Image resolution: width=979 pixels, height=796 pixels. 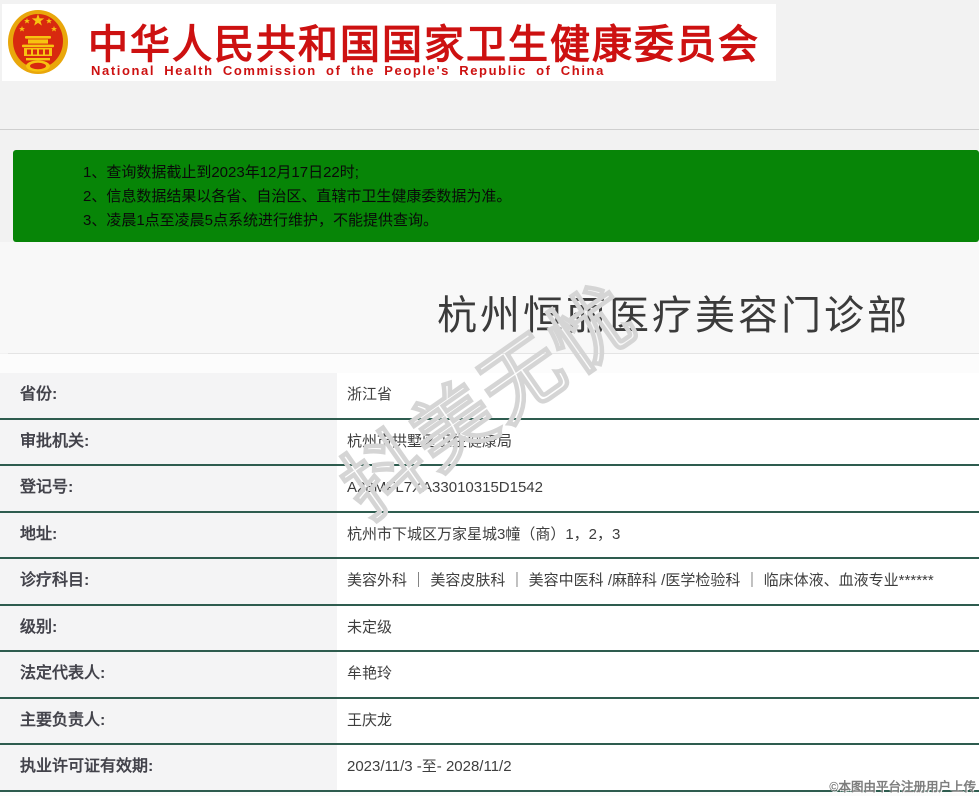 I want to click on field-value: 杭州市下城区万家星城3幢（商）1，2，3, so click(x=658, y=534).